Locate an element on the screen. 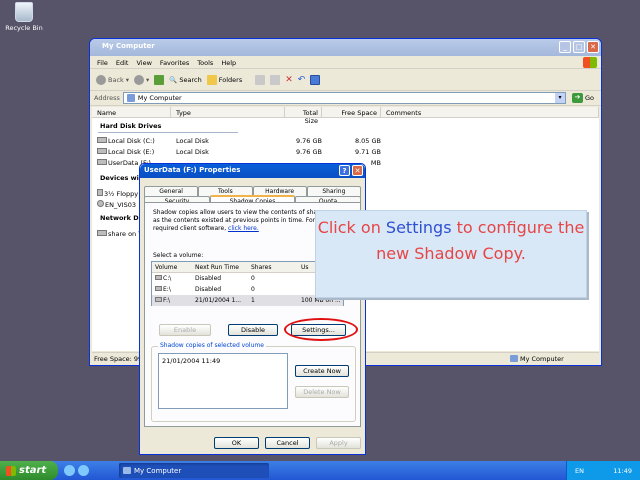  col-used: Us is located at coordinates (303, 267).